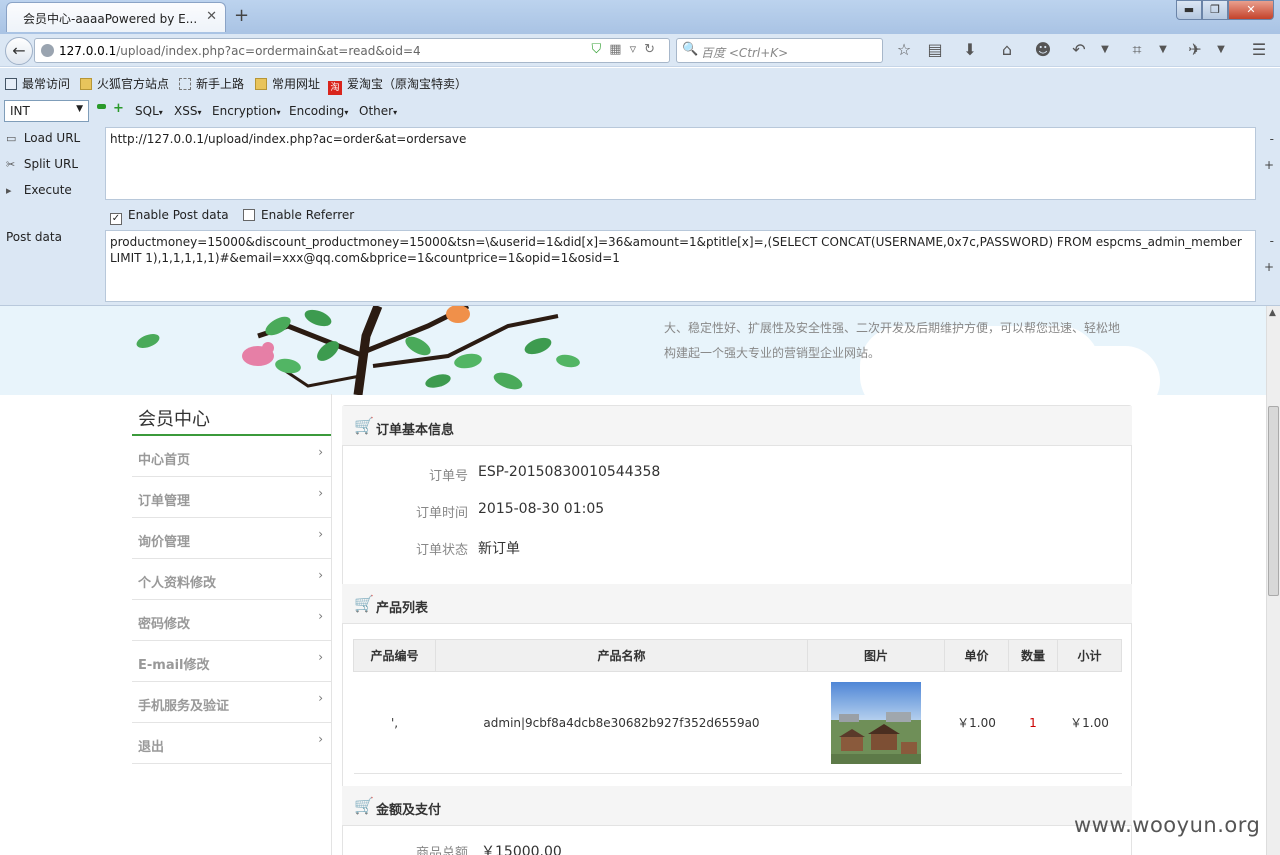 Image resolution: width=1280 pixels, height=855 pixels. I want to click on product-name: admin|9cbf8a4dcb8e30682b927f352d6559a0, so click(621, 722).